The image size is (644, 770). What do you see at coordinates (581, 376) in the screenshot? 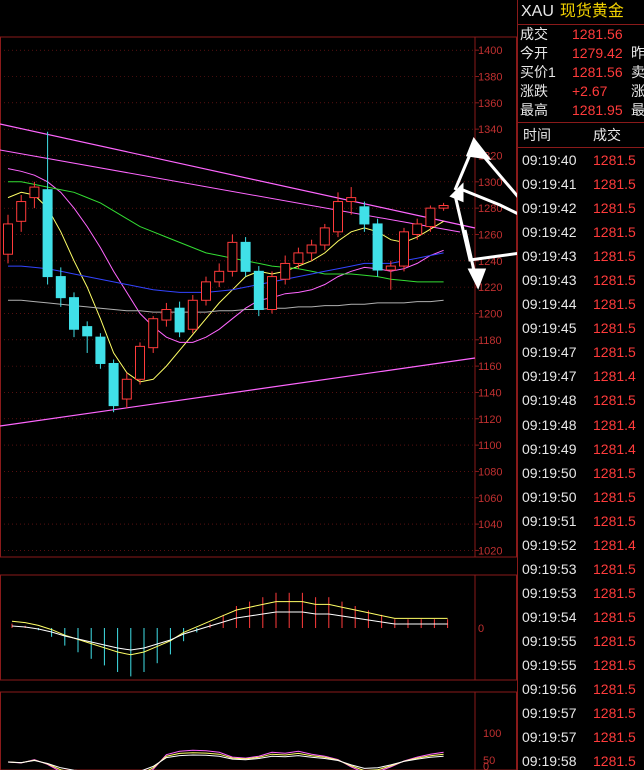
I see `tick-row: 09:19:47 1281.4` at bounding box center [581, 376].